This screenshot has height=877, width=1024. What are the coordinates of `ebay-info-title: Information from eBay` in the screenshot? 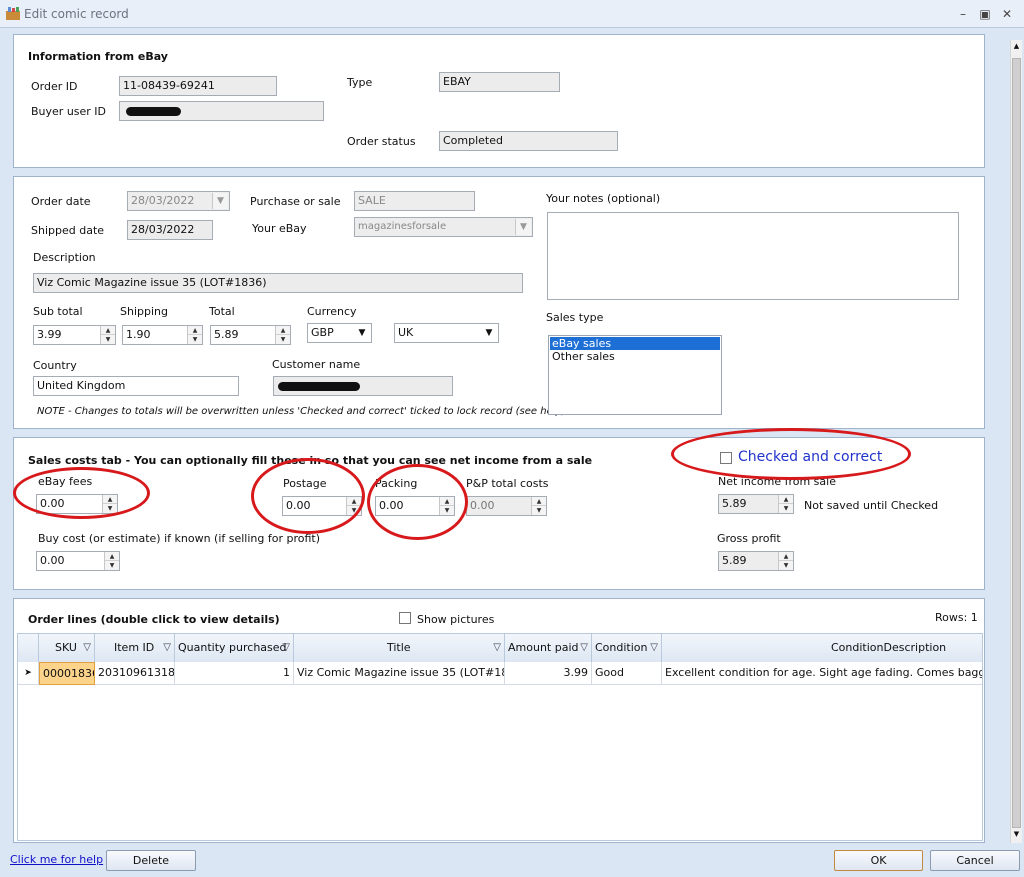 It's located at (98, 56).